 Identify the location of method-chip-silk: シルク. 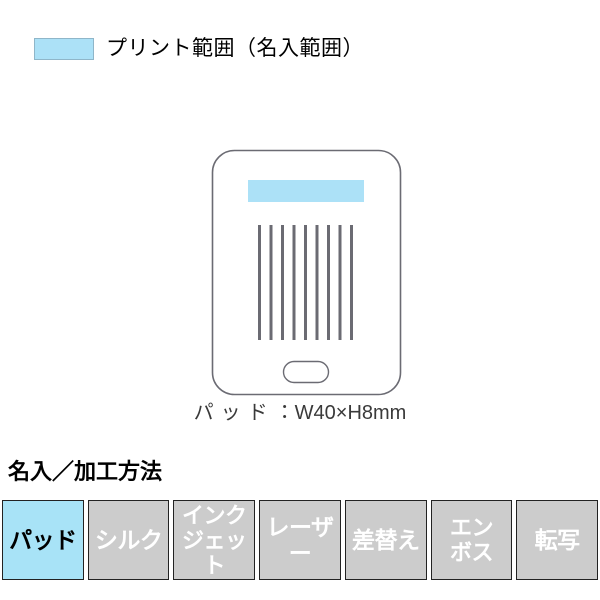
(128, 540).